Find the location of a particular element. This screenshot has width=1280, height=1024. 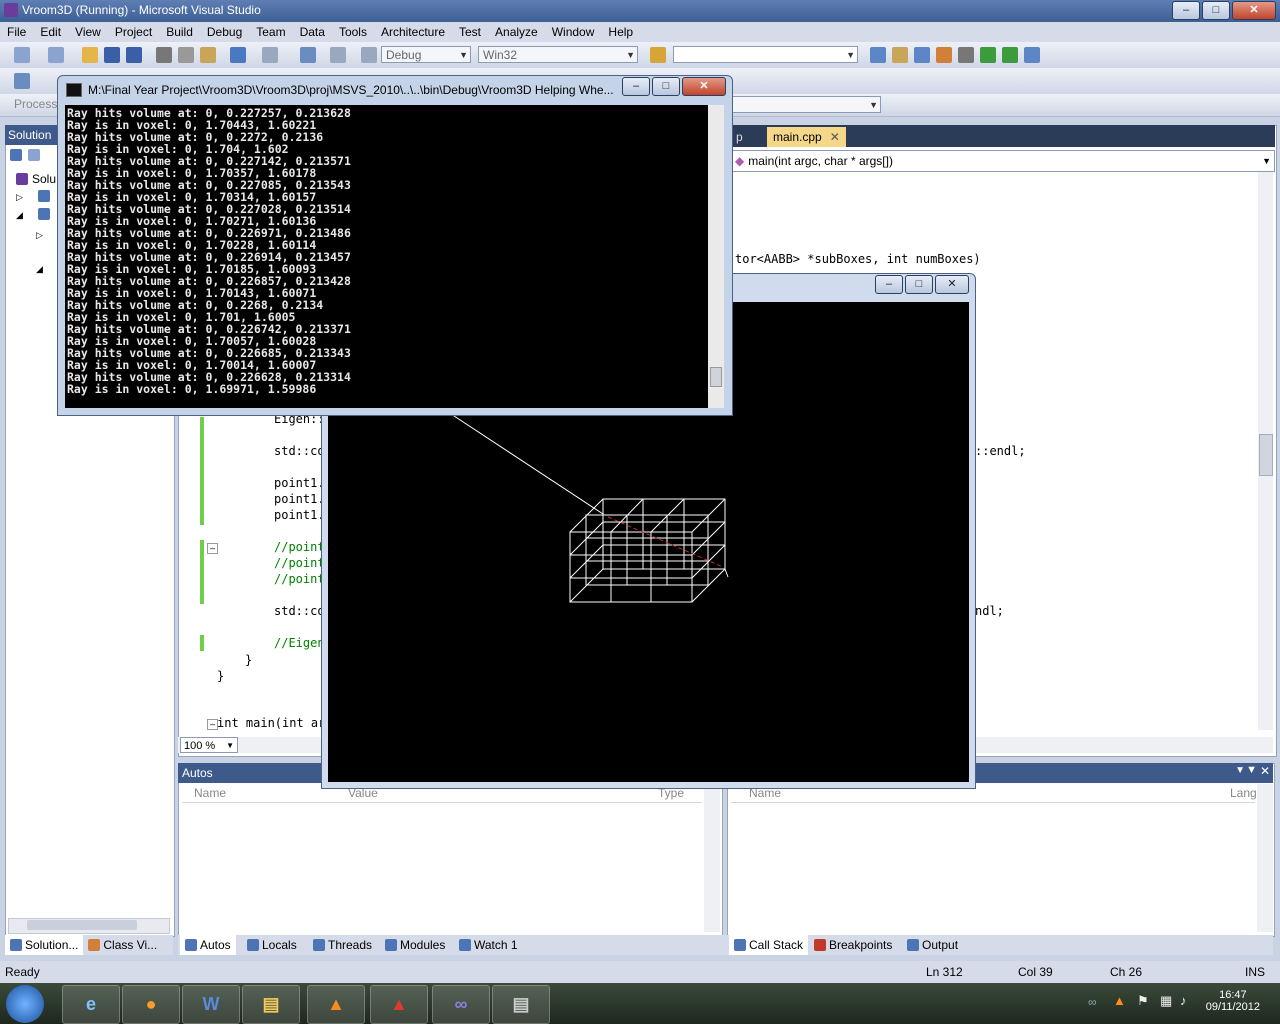

console-maximize-button: □ is located at coordinates (666, 86).